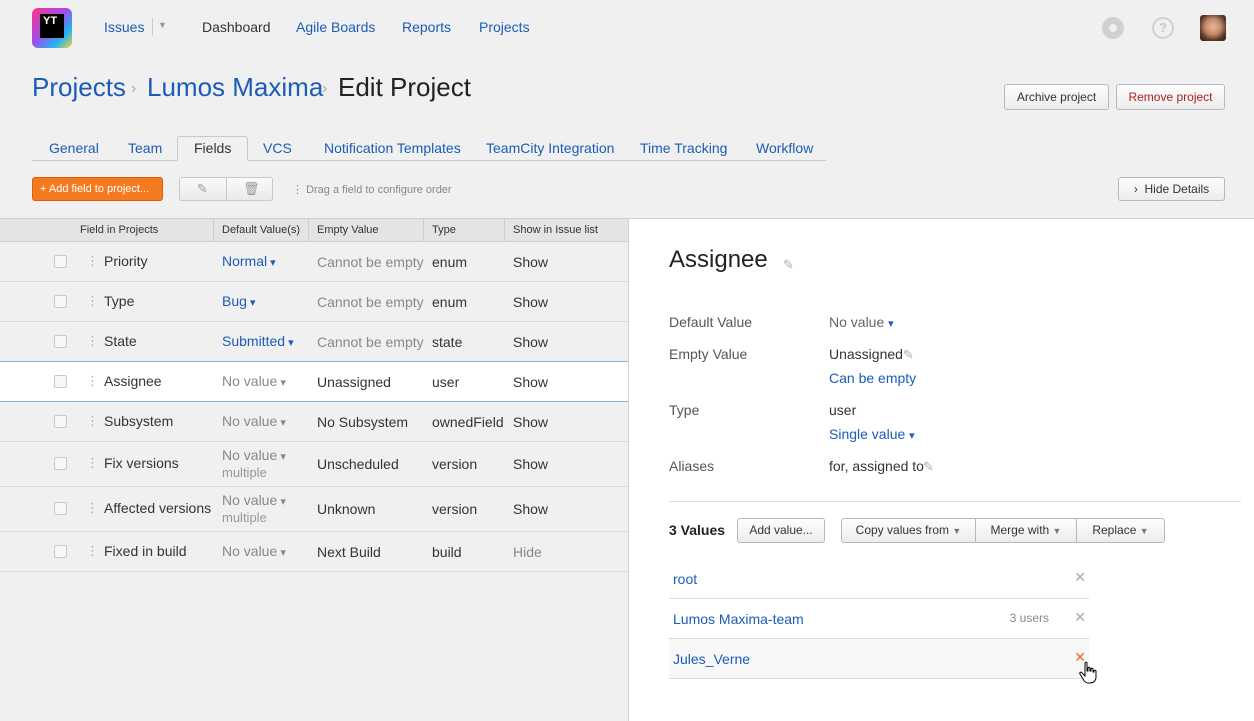 This screenshot has width=1254, height=721. Describe the element at coordinates (126, 261) in the screenshot. I see `field-name: Priority` at that location.